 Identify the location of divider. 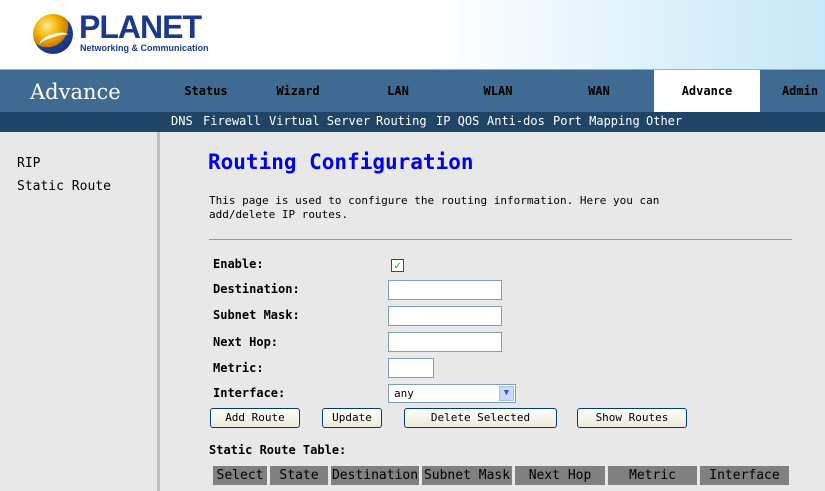
(500, 239).